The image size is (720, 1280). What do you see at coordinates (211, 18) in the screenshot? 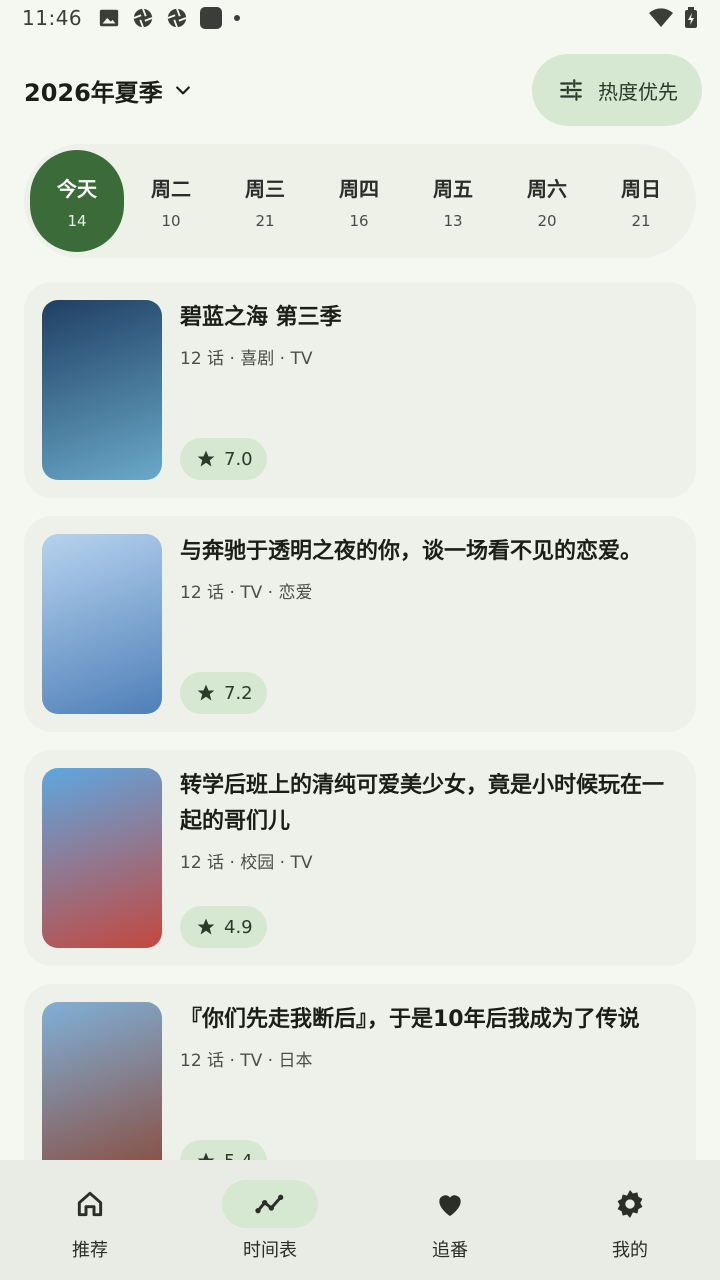
I see `app-notification-icon` at bounding box center [211, 18].